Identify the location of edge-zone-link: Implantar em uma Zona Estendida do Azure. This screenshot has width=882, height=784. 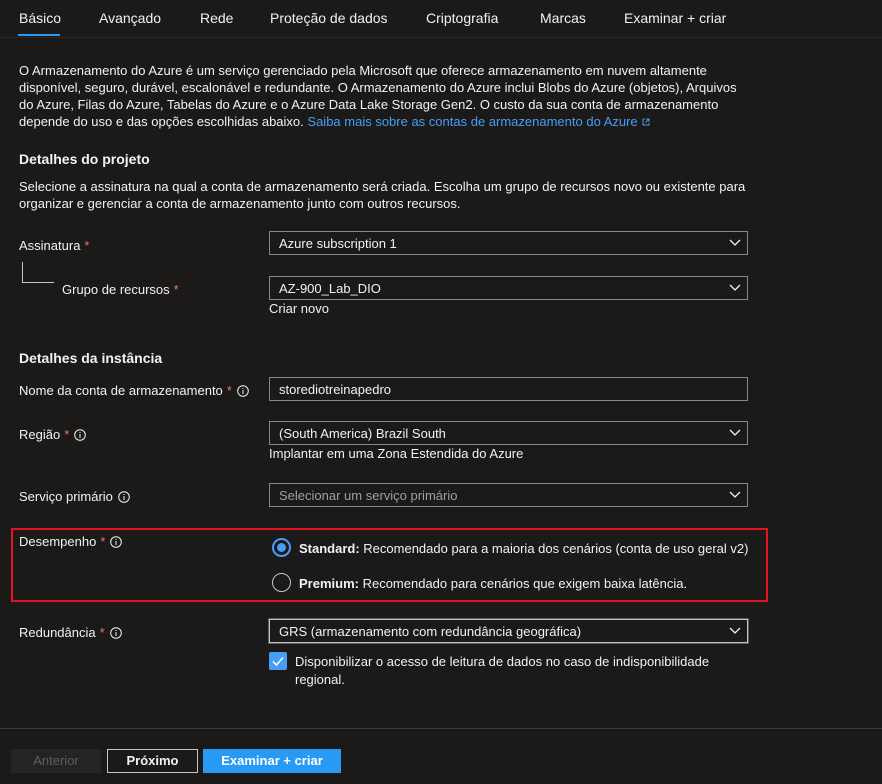
(396, 453).